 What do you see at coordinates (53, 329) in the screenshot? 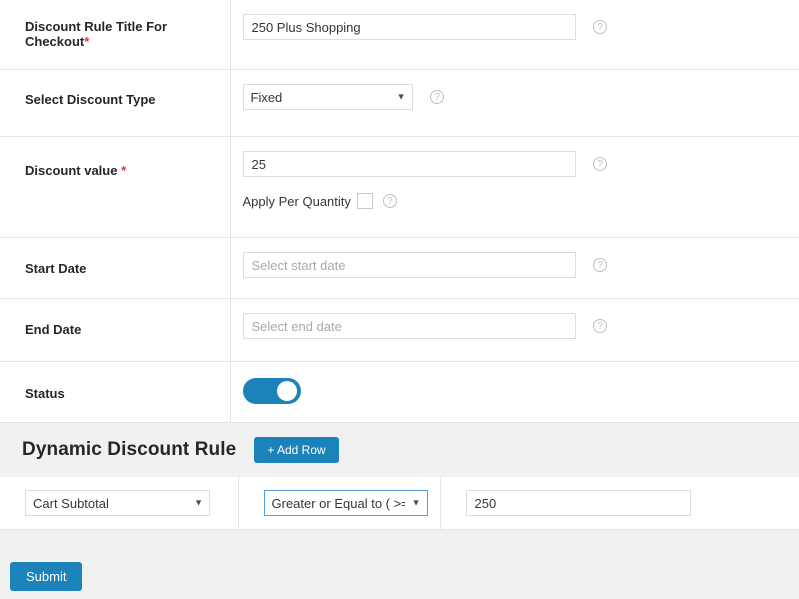
I see `label-text: End Date` at bounding box center [53, 329].